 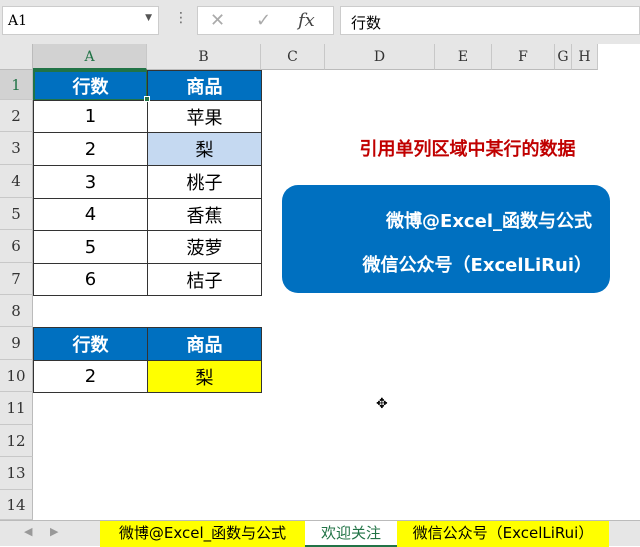 What do you see at coordinates (16, 408) in the screenshot?
I see `row-header-11: 11` at bounding box center [16, 408].